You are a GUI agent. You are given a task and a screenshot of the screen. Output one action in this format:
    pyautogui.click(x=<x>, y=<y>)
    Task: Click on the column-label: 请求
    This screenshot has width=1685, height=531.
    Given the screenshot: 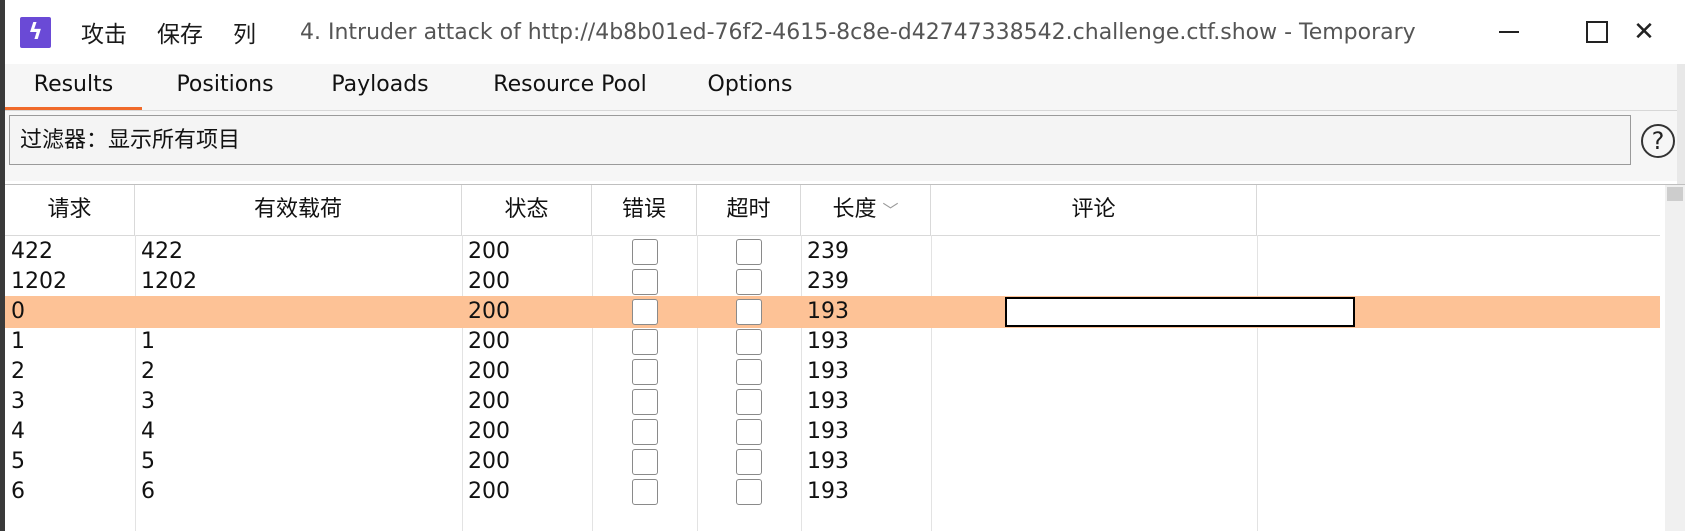 What is the action you would take?
    pyautogui.click(x=69, y=209)
    